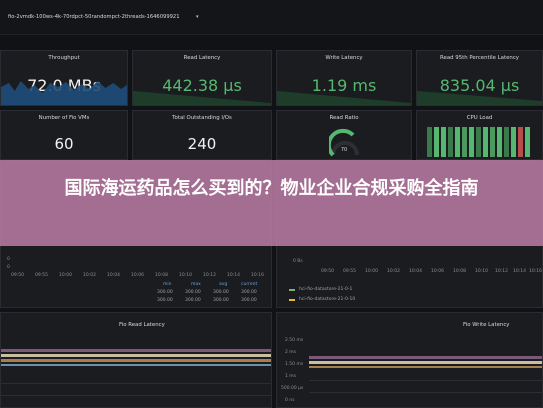 Image resolution: width=543 pixels, height=408 pixels. Describe the element at coordinates (344, 58) in the screenshot. I see `panel-title: Write Latency` at that location.